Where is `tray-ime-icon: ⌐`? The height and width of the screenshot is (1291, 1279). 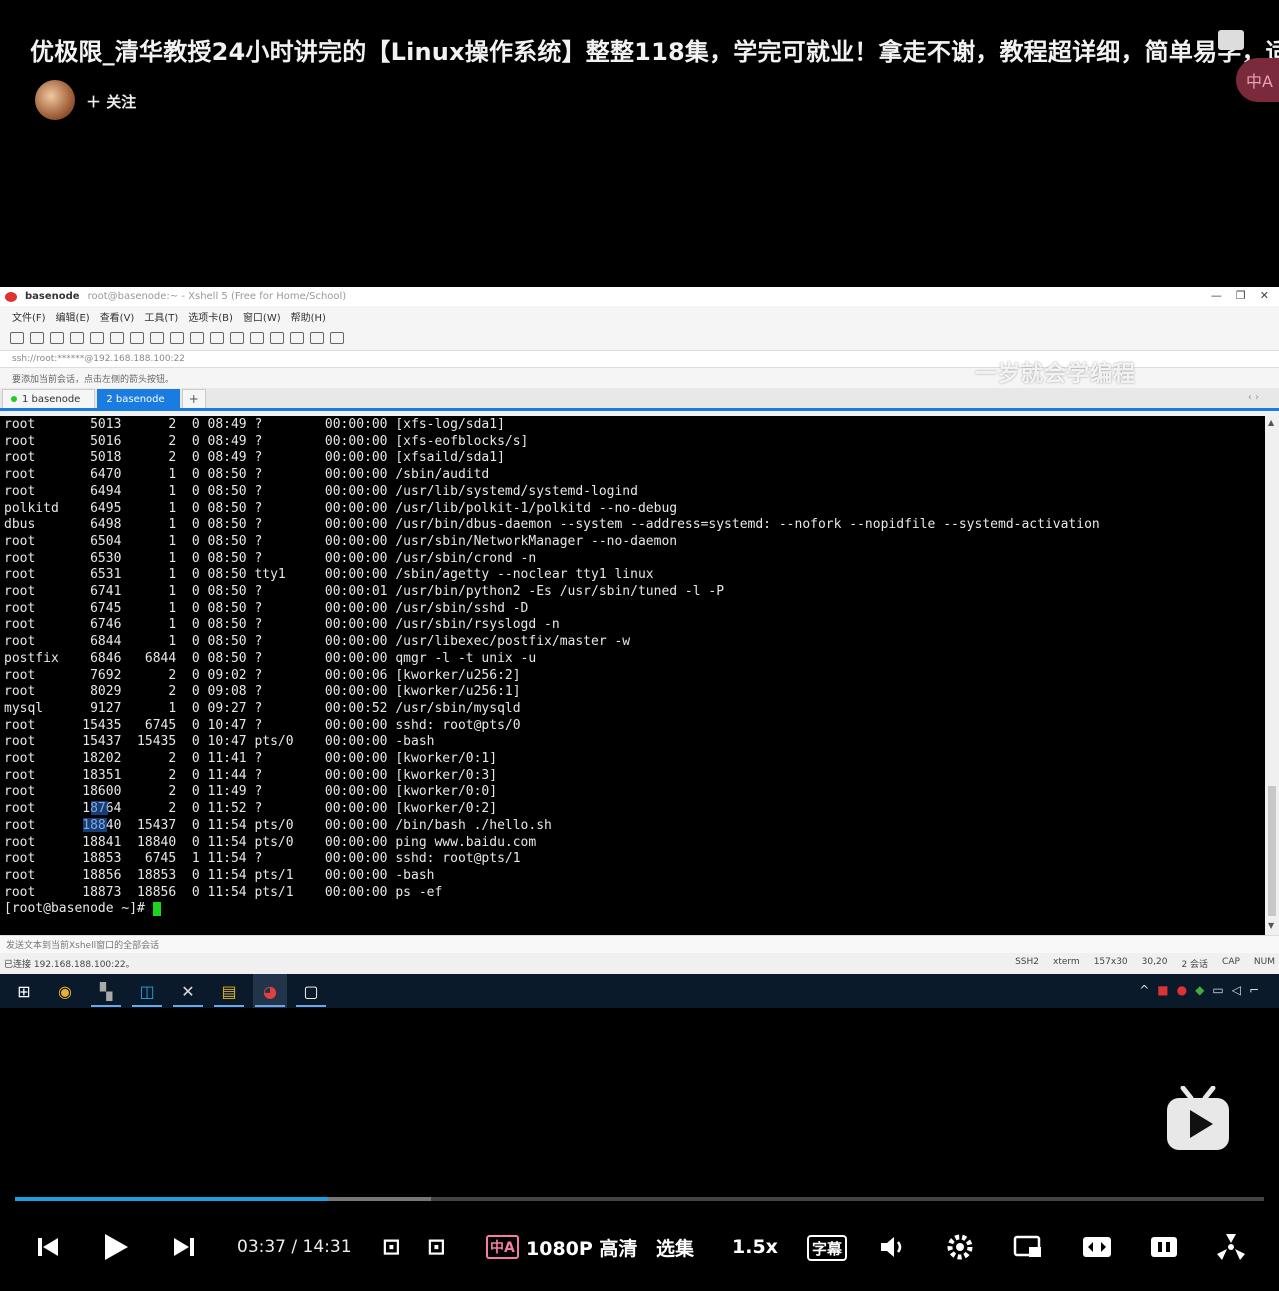
tray-ime-icon: ⌐ is located at coordinates (1254, 990).